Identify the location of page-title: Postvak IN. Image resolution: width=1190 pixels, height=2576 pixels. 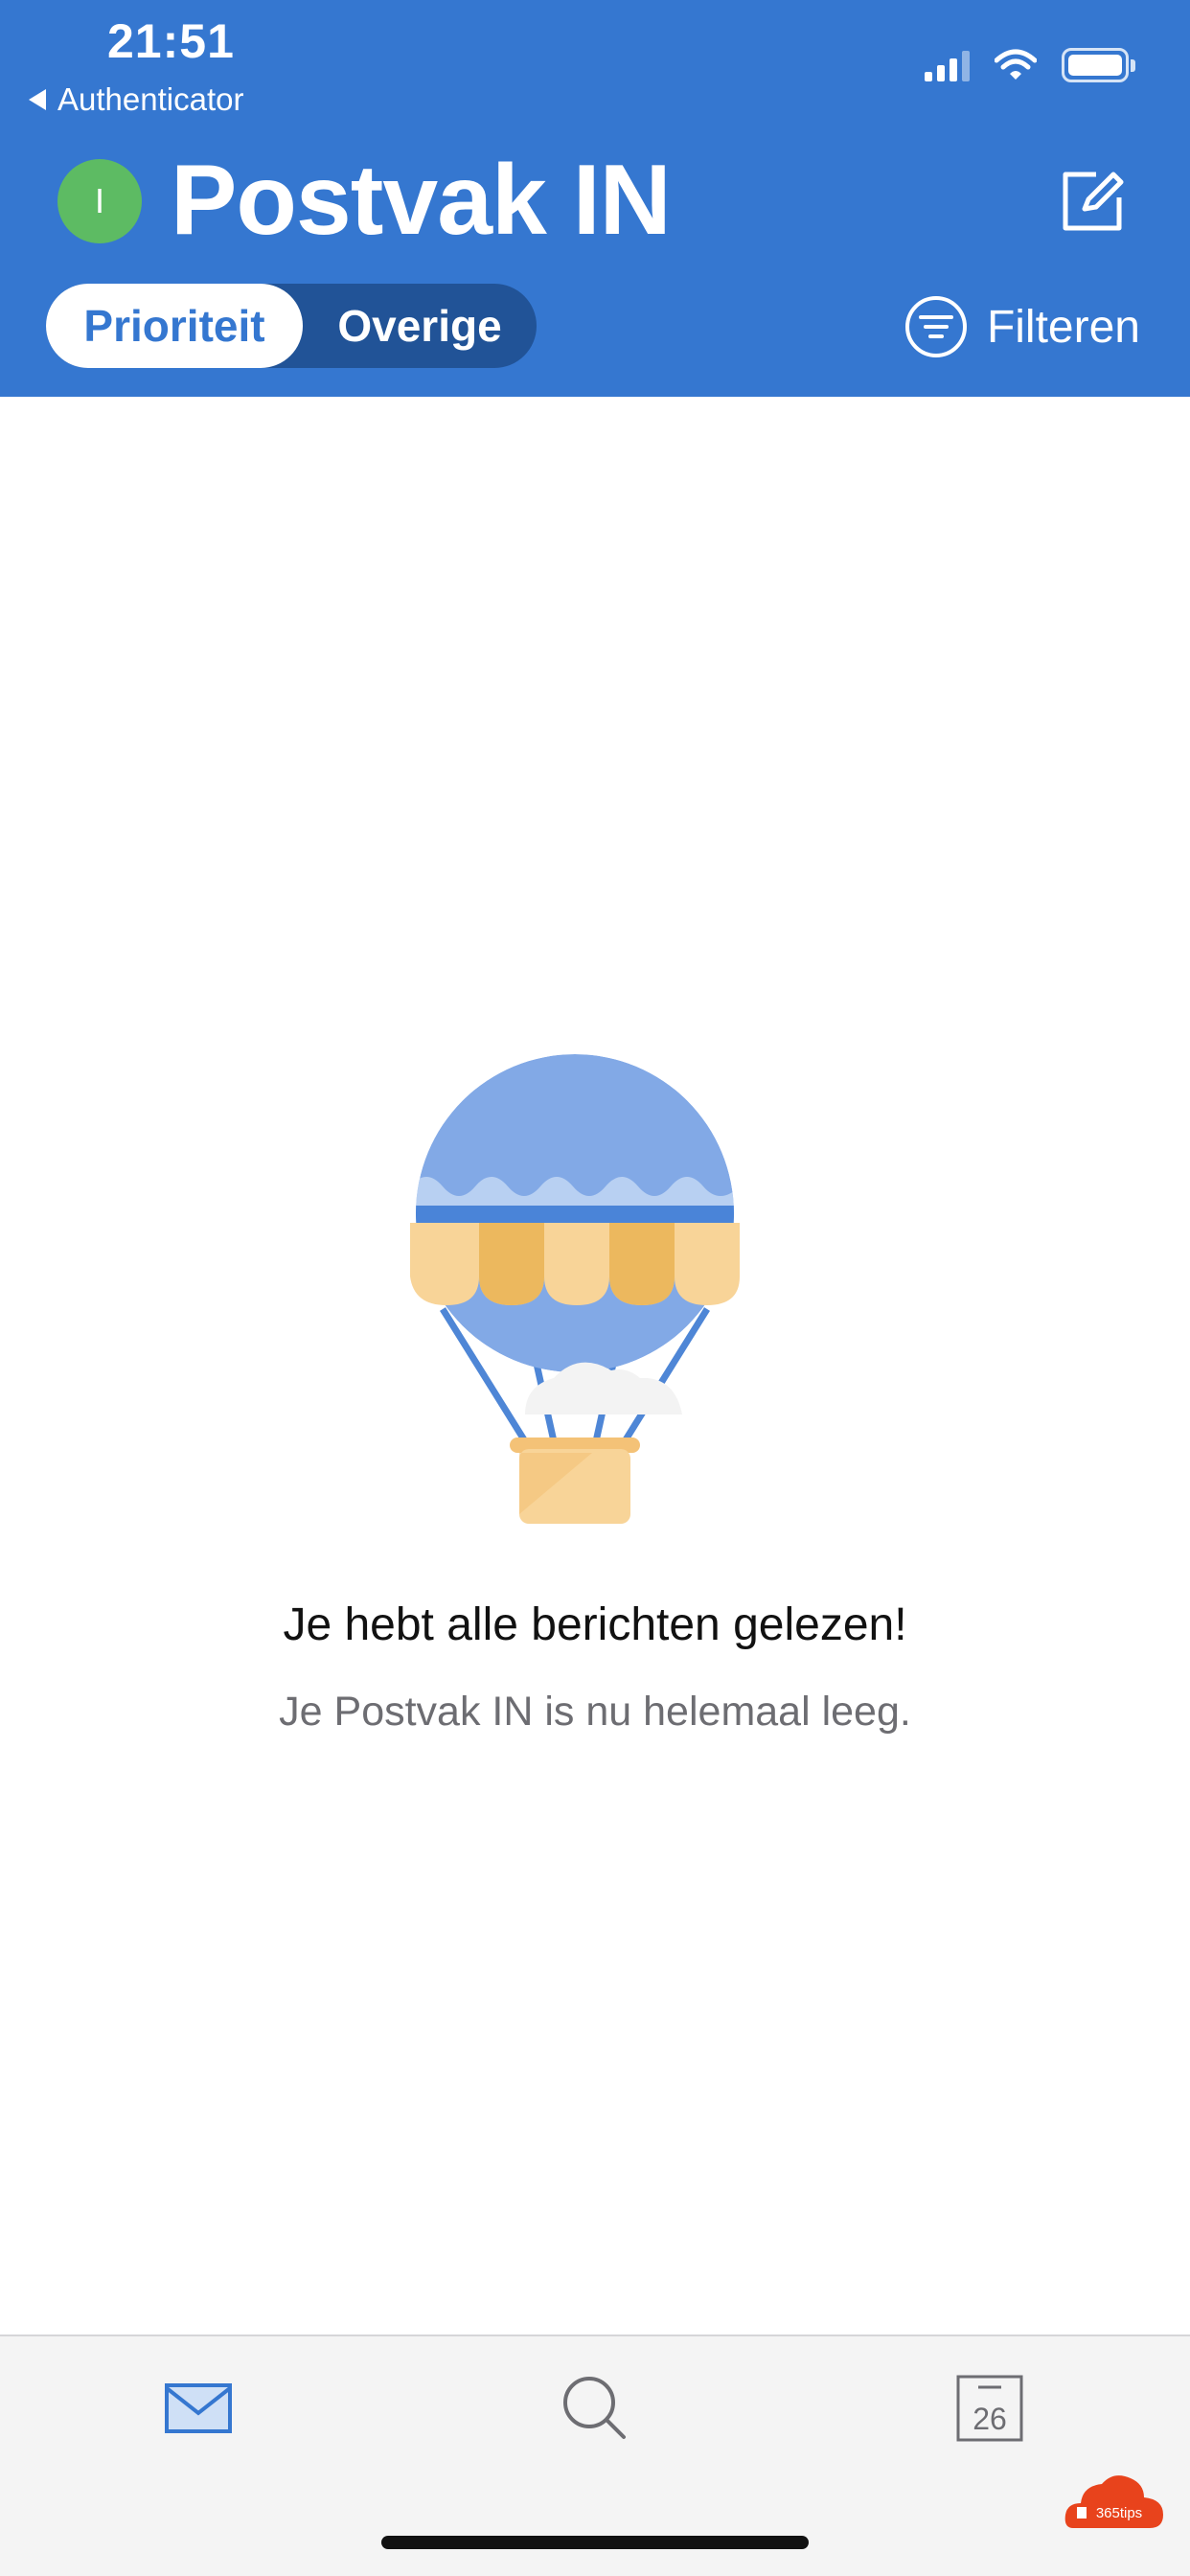
(421, 200).